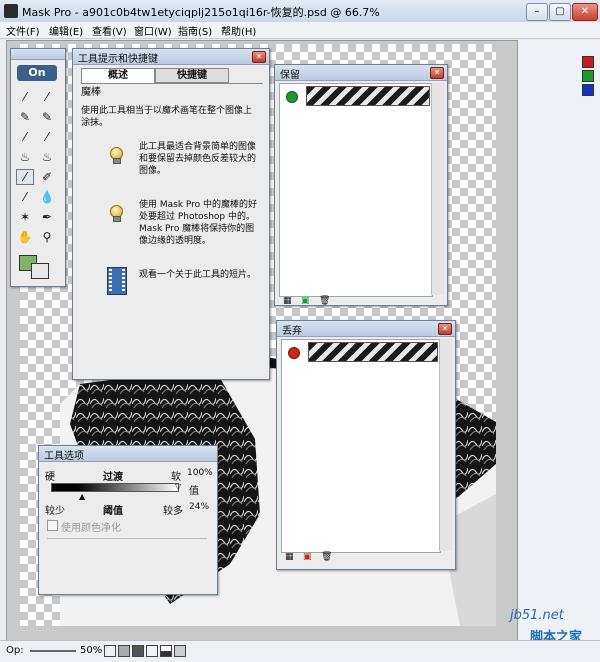  I want to click on color-purify-label: 使用颜色净化, so click(91, 528).